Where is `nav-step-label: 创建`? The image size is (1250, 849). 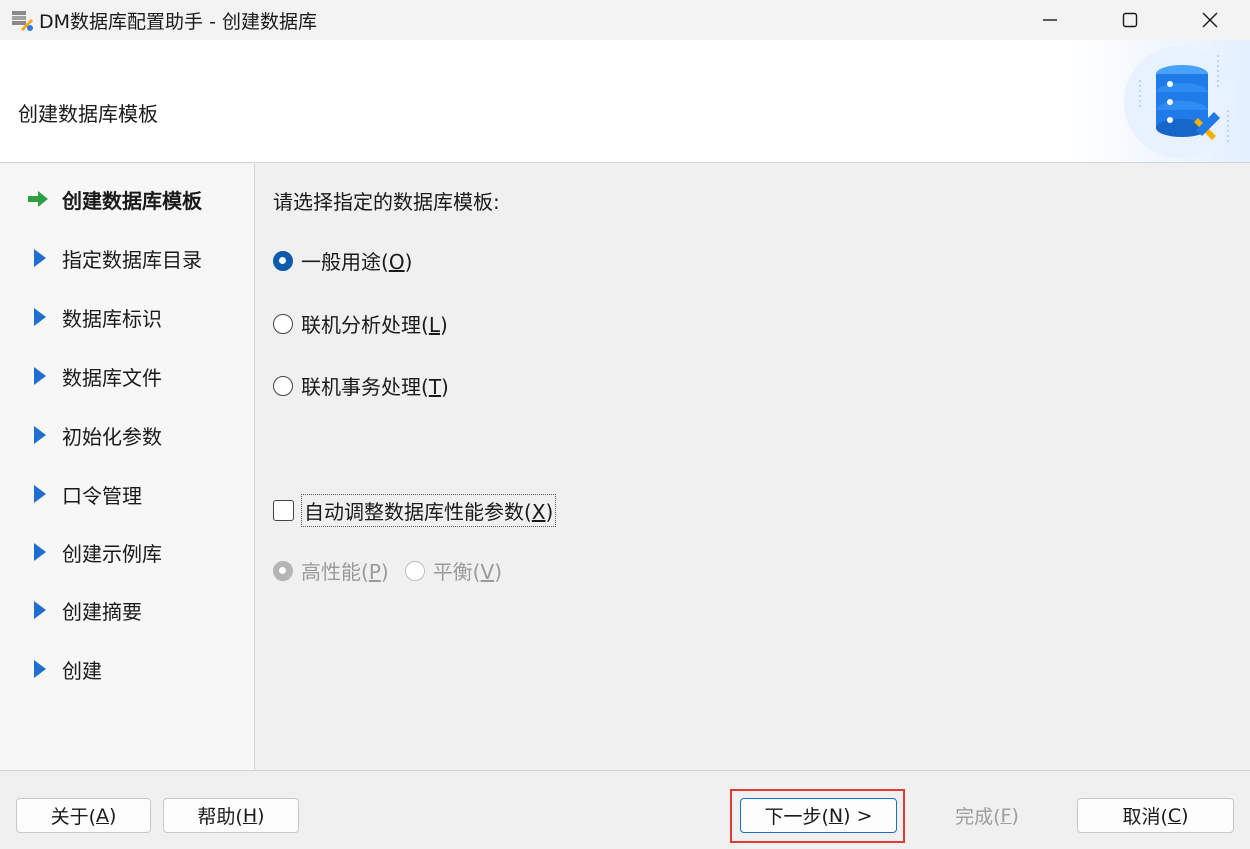 nav-step-label: 创建 is located at coordinates (82, 670).